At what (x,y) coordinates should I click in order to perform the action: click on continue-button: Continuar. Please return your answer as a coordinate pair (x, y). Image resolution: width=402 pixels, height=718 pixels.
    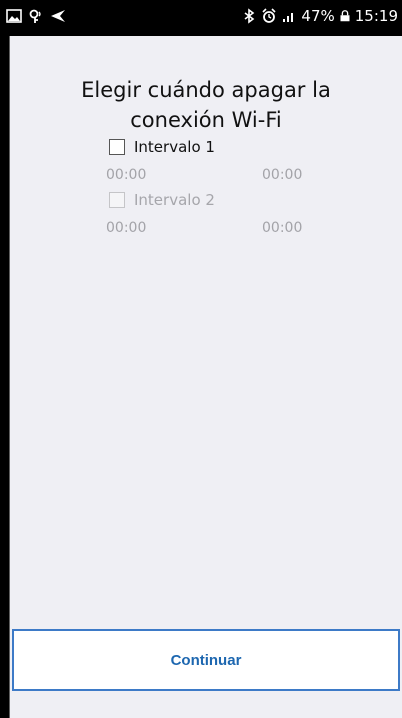
    Looking at the image, I should click on (206, 660).